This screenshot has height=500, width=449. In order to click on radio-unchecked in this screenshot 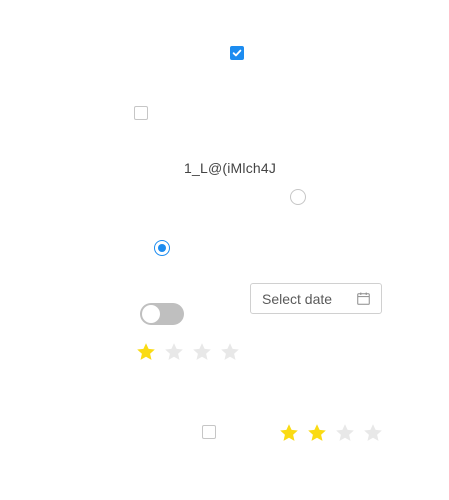, I will do `click(298, 197)`.